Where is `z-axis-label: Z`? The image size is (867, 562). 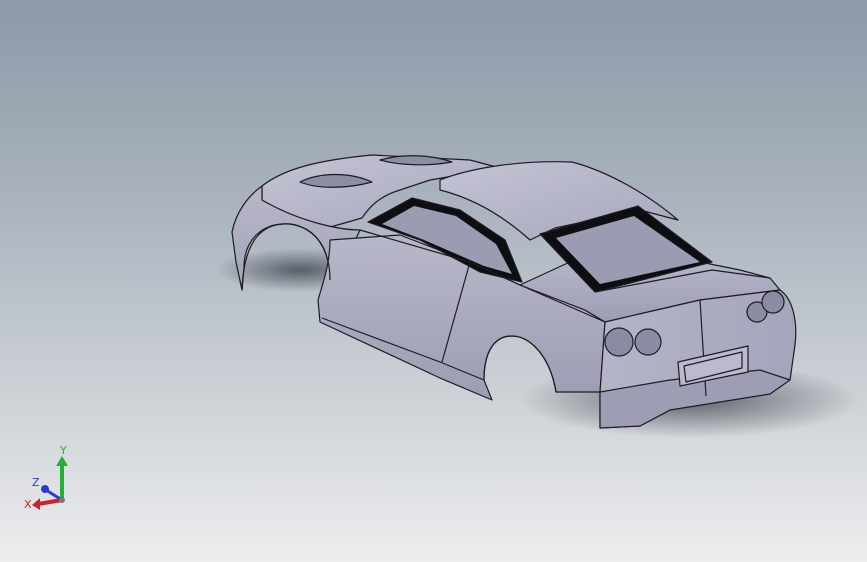 z-axis-label: Z is located at coordinates (36, 482).